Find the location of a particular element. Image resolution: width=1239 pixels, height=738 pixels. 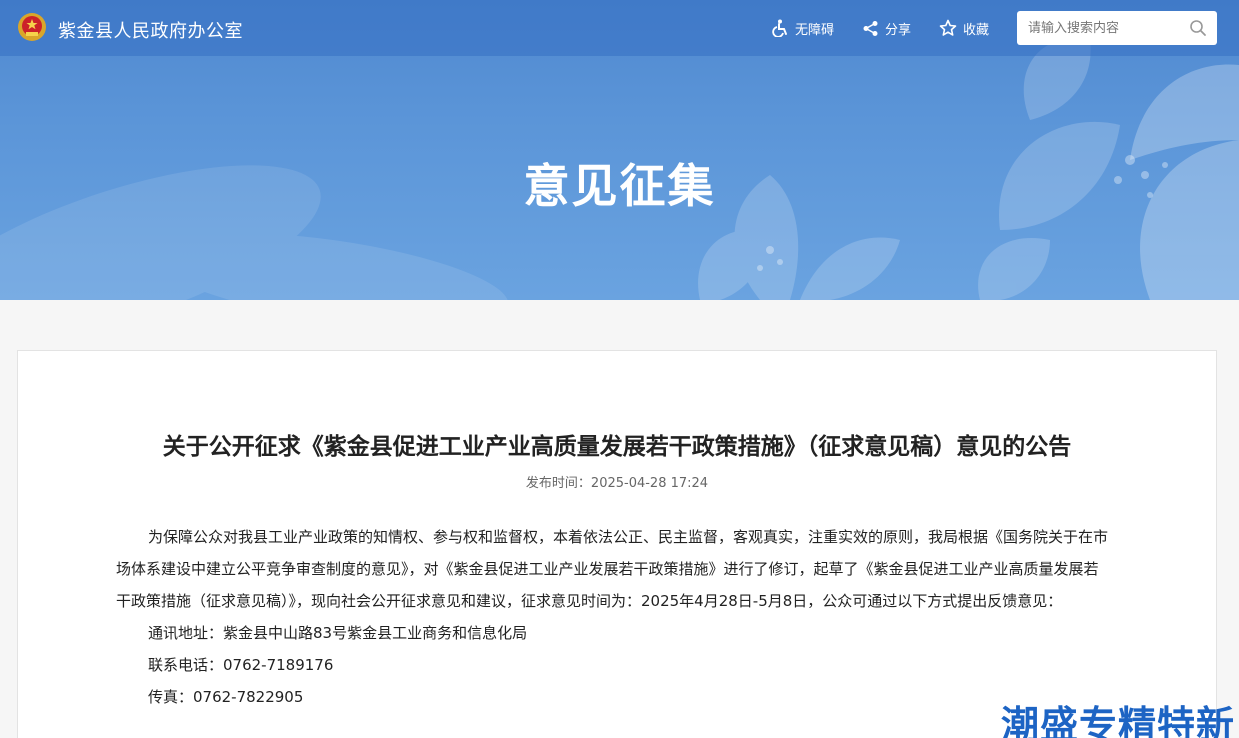

share-label: 分享 is located at coordinates (898, 30).